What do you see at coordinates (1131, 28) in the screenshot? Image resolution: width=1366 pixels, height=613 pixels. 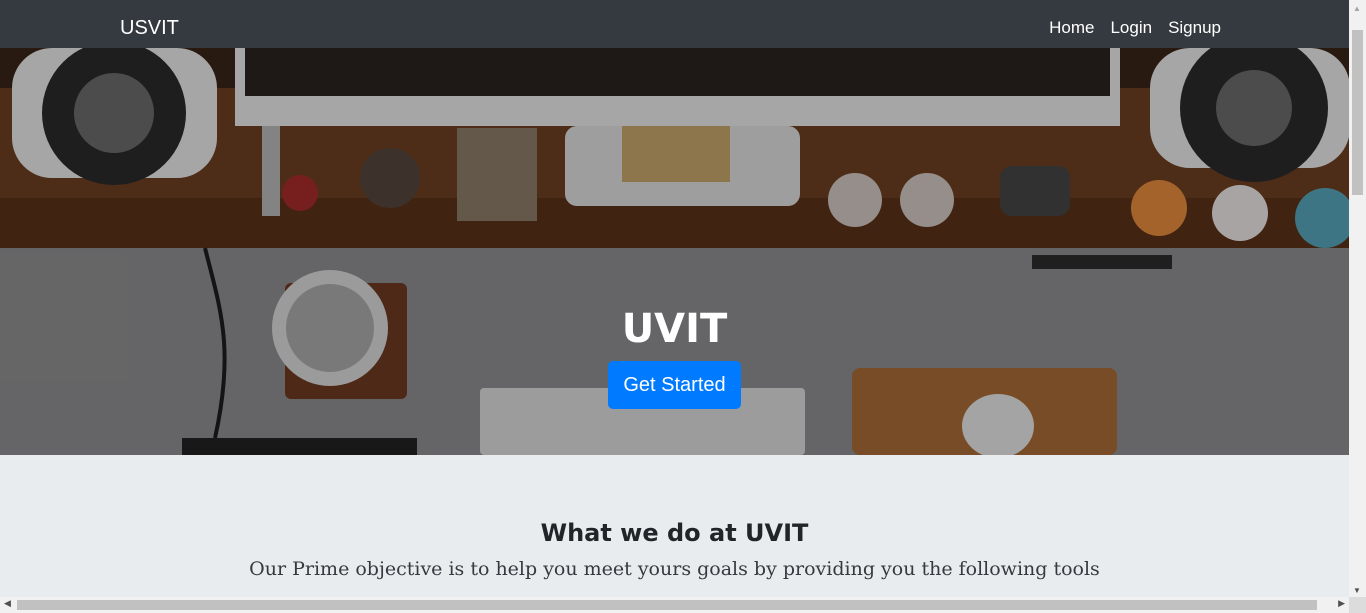 I see `nav-link-login: Login` at bounding box center [1131, 28].